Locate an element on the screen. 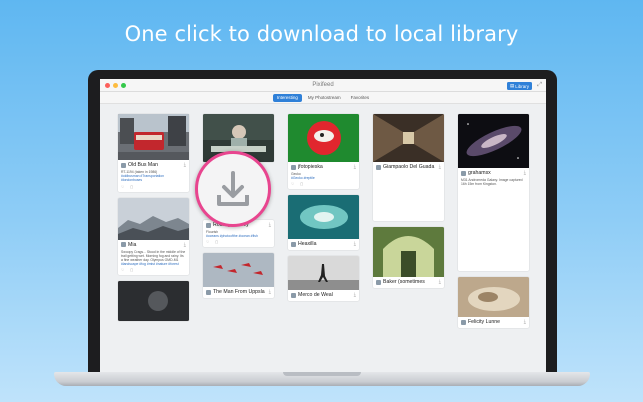 The image size is (643, 402). library-label: Library is located at coordinates (522, 86).